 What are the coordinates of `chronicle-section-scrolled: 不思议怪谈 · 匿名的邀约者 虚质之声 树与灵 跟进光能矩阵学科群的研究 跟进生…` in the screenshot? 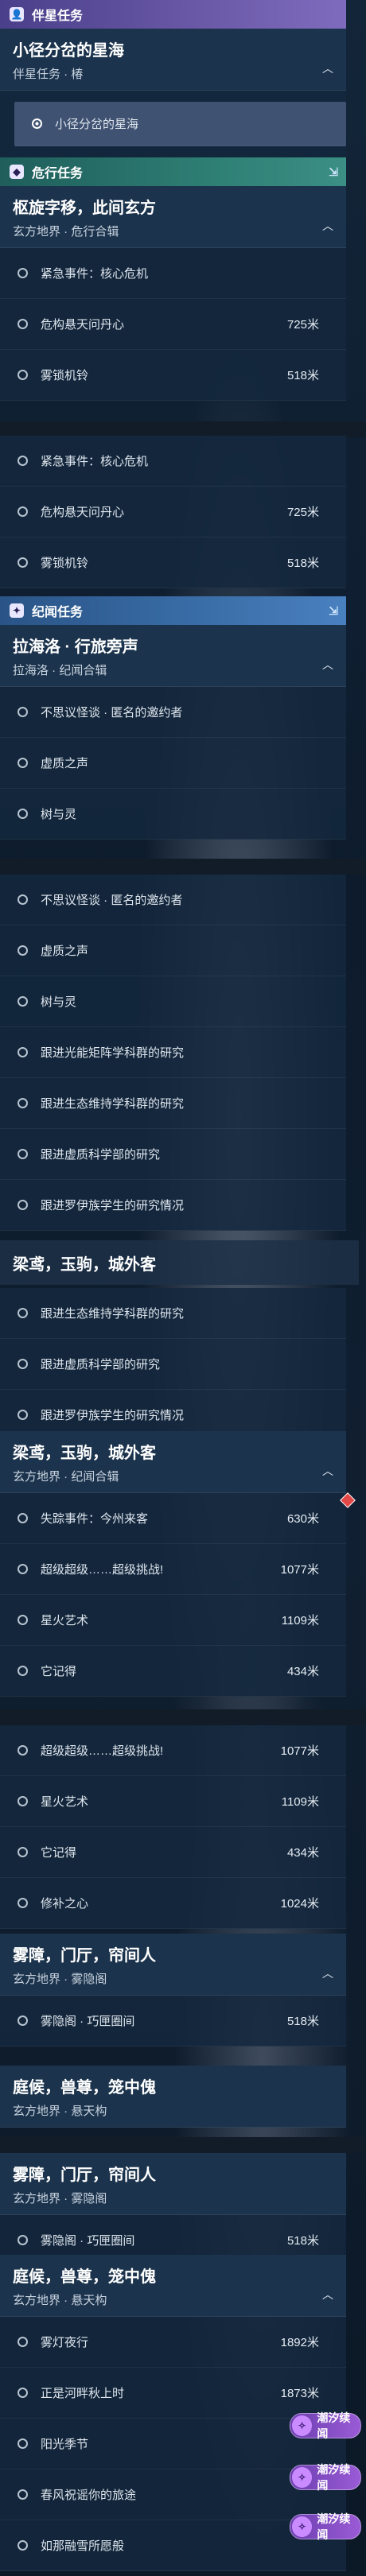 It's located at (173, 1053).